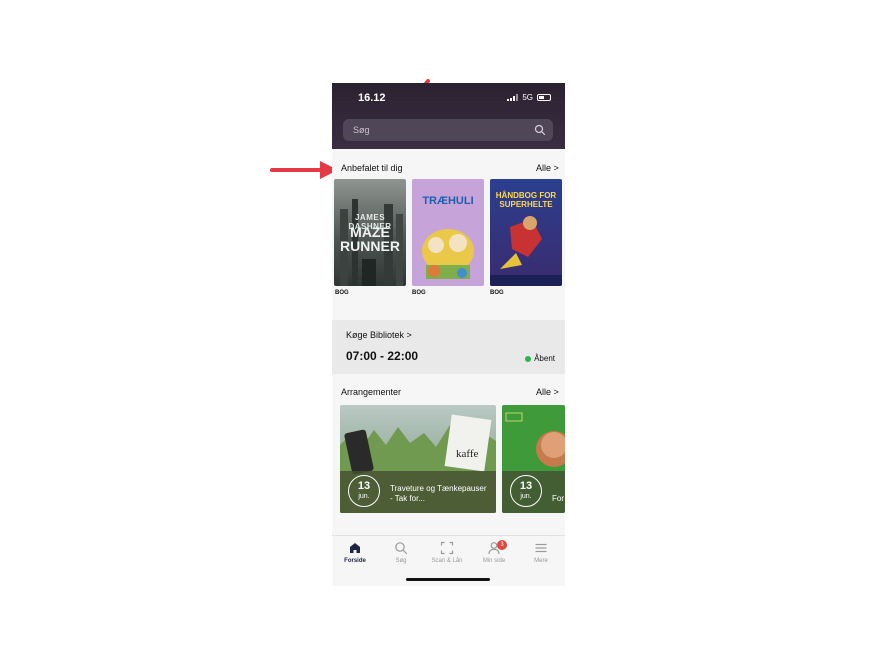  I want to click on event-title-2: For, so click(558, 498).